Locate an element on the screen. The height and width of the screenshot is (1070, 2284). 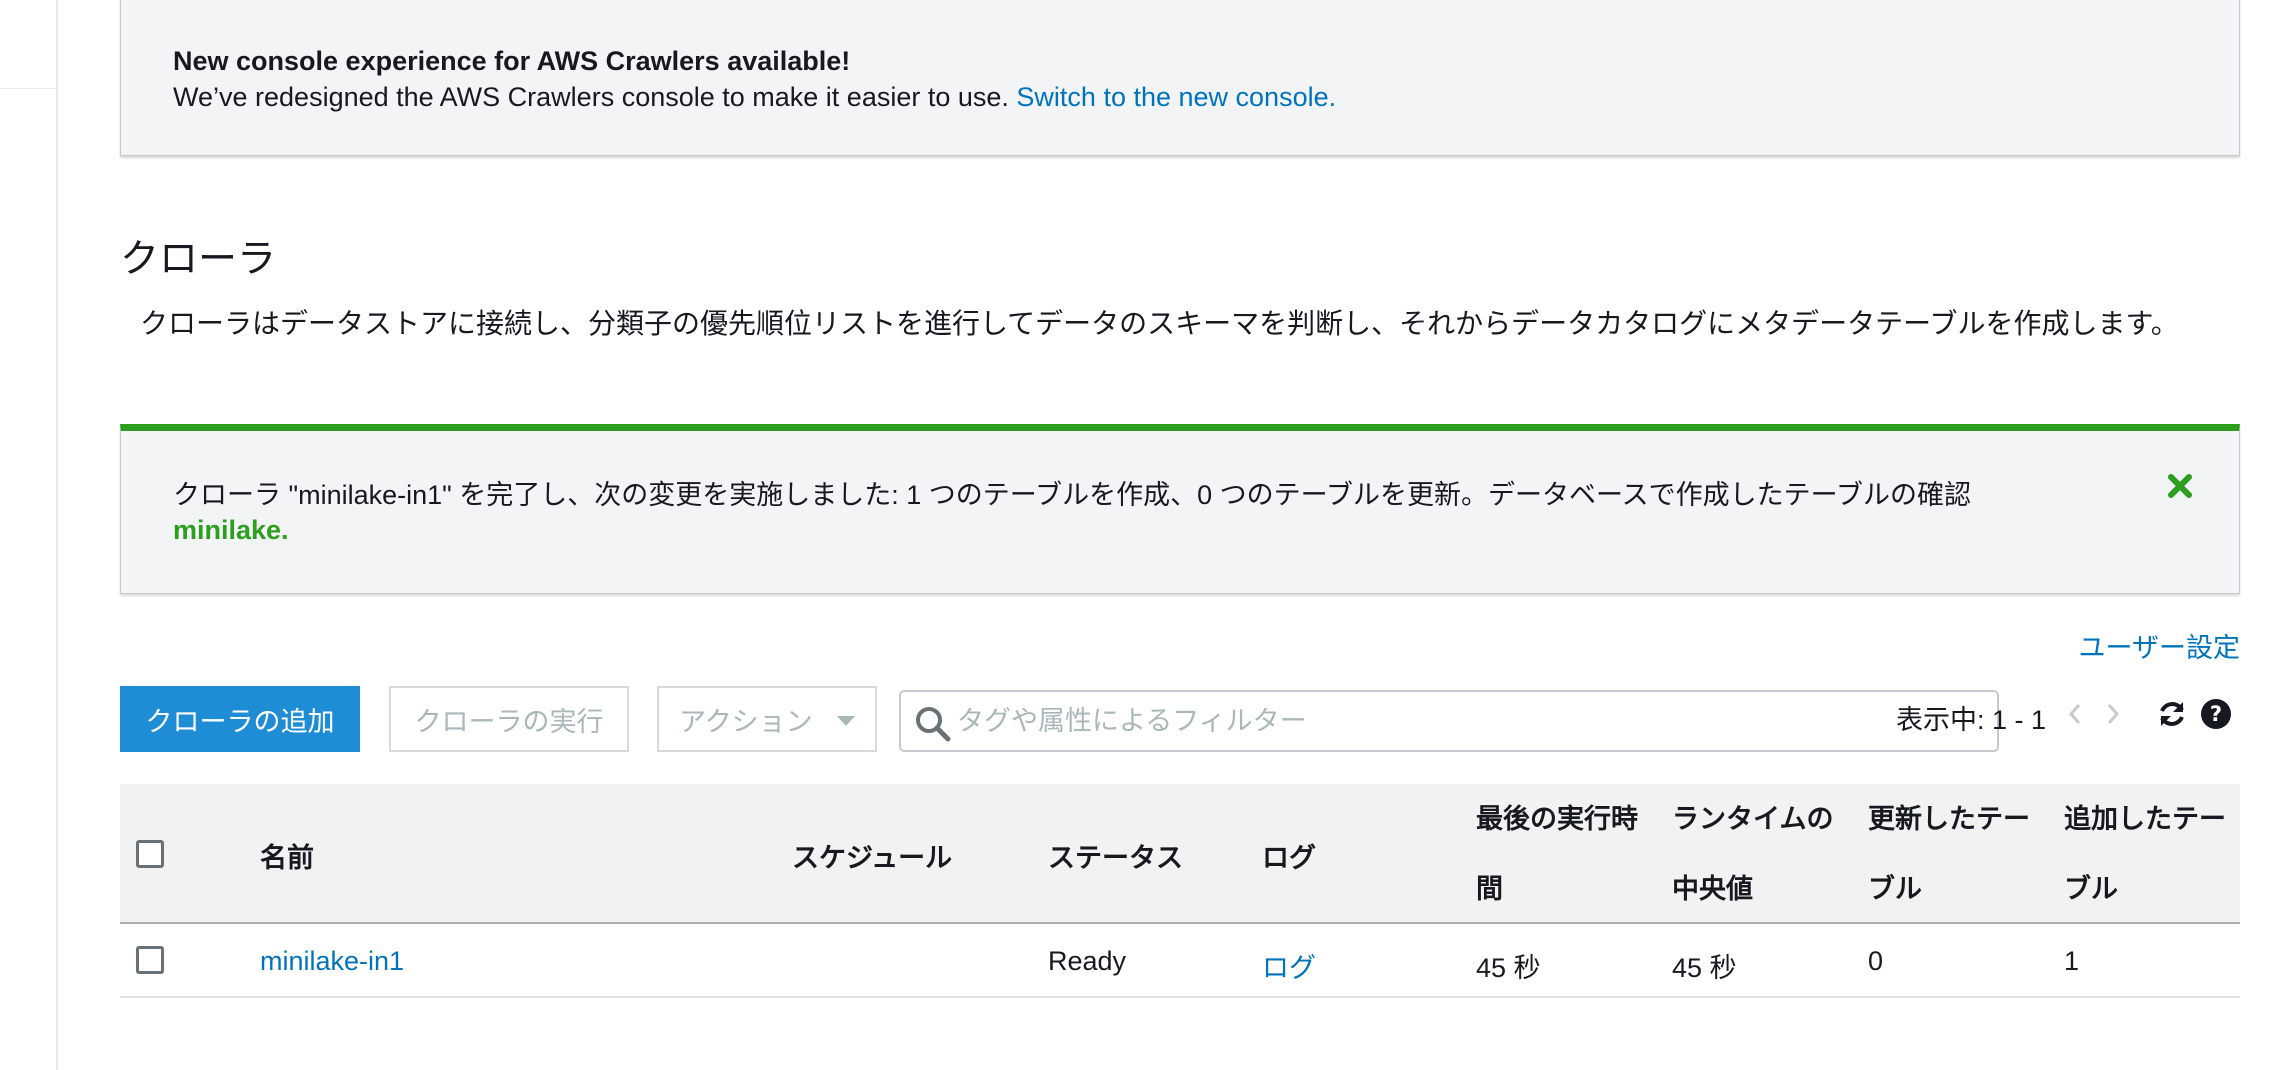
column-tables-added-line1: 追加したテー is located at coordinates (2145, 819).